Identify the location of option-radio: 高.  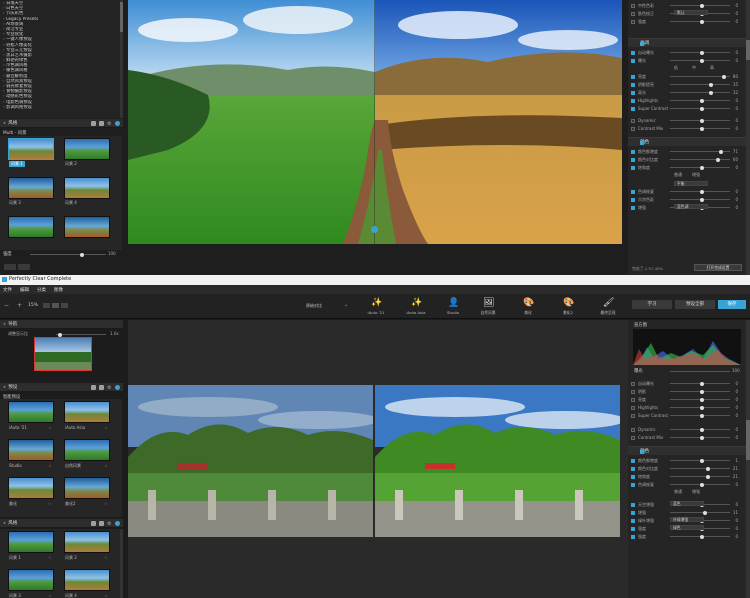
(712, 68).